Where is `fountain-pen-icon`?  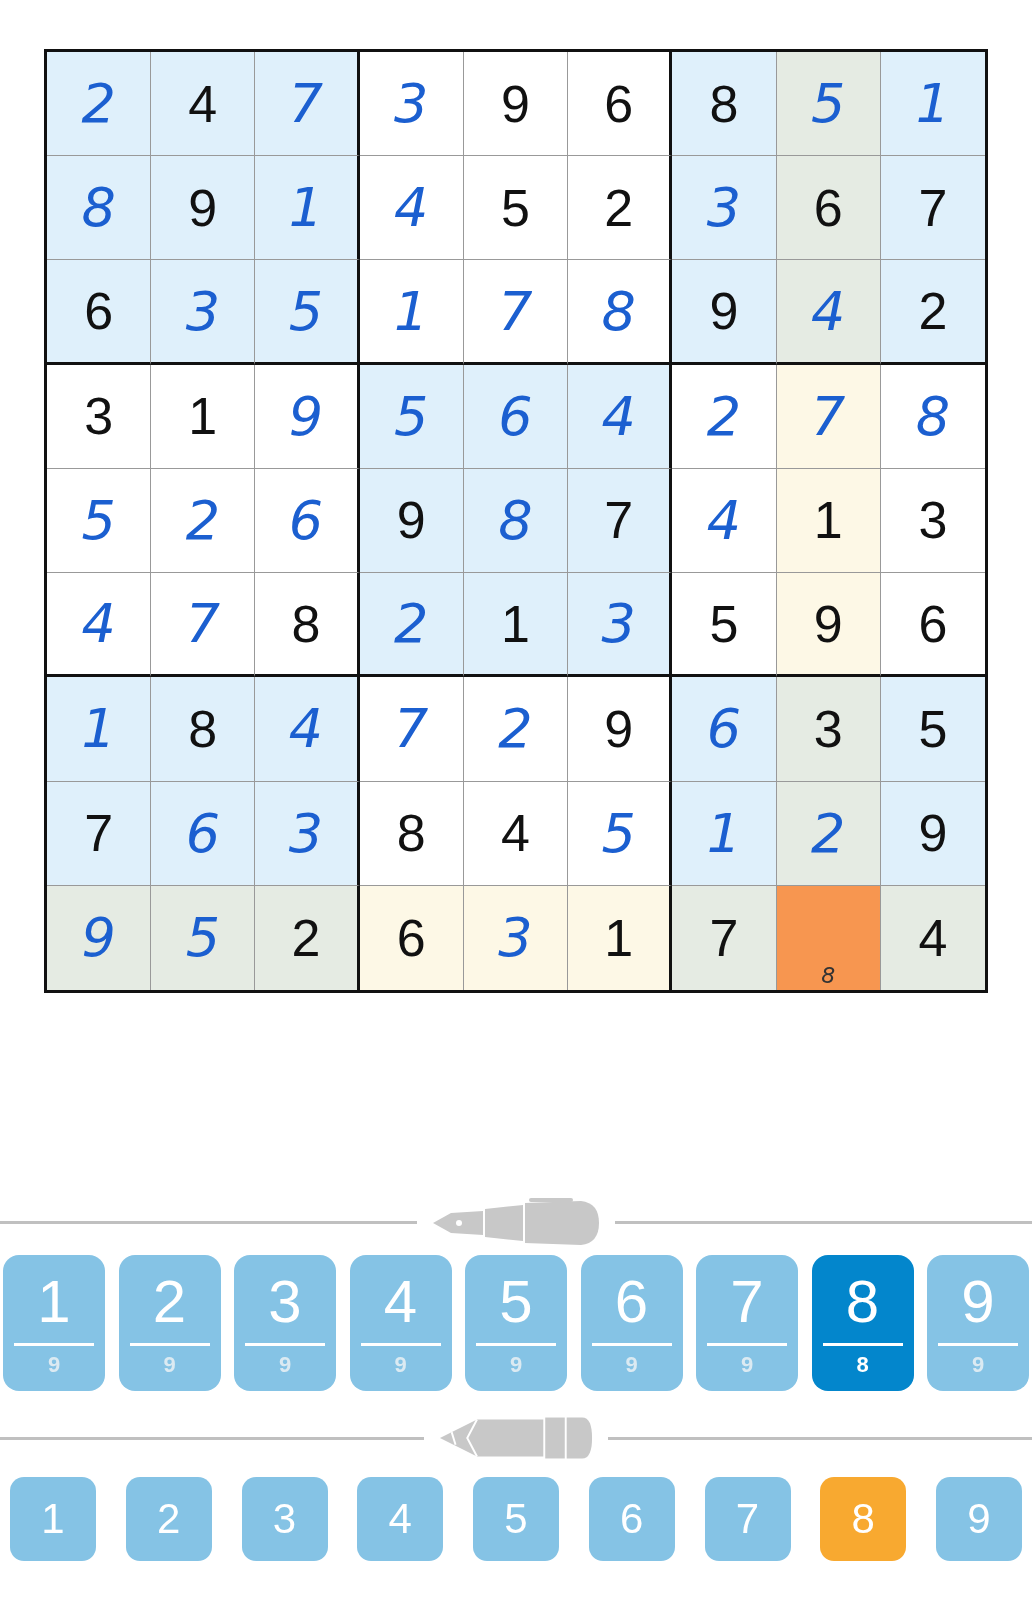
fountain-pen-icon is located at coordinates (516, 1222).